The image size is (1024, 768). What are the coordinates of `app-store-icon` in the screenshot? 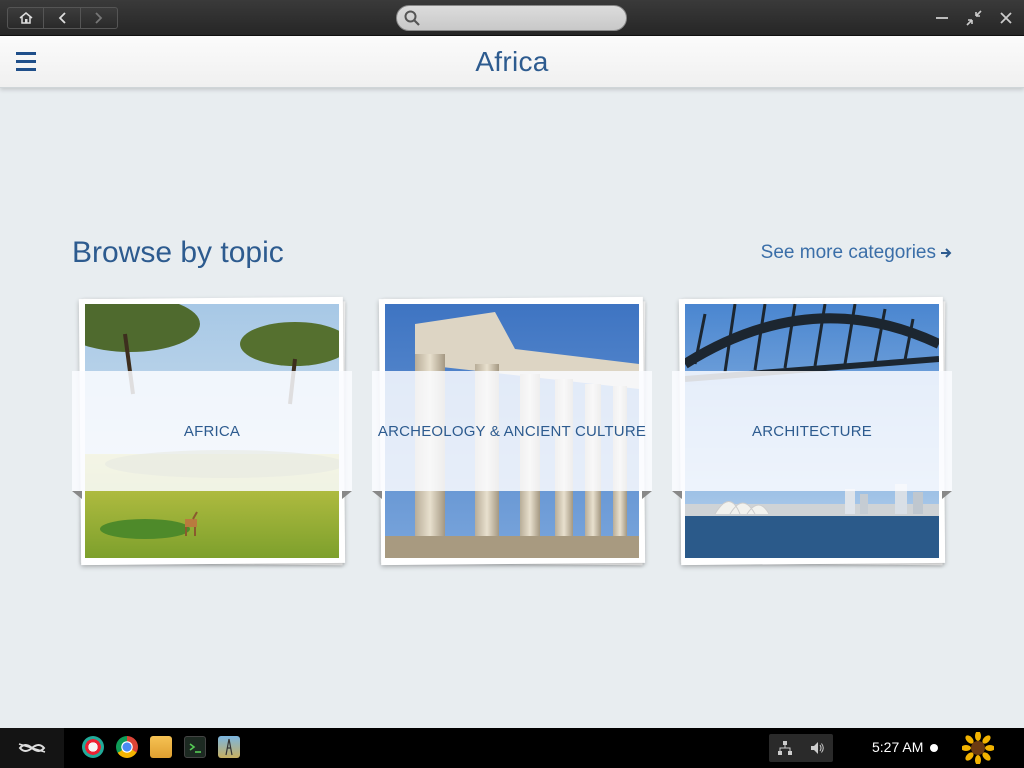 It's located at (93, 747).